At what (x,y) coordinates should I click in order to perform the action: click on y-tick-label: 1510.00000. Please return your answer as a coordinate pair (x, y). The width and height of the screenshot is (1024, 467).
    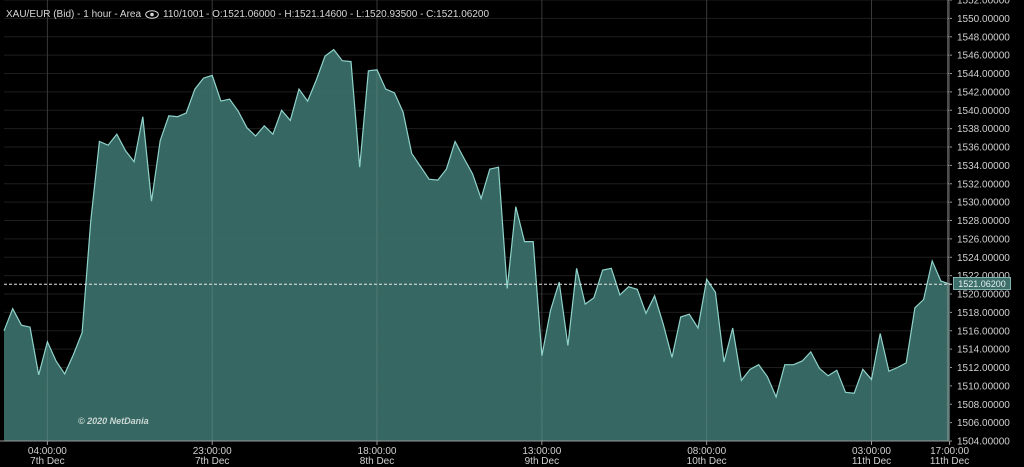
    Looking at the image, I should click on (983, 386).